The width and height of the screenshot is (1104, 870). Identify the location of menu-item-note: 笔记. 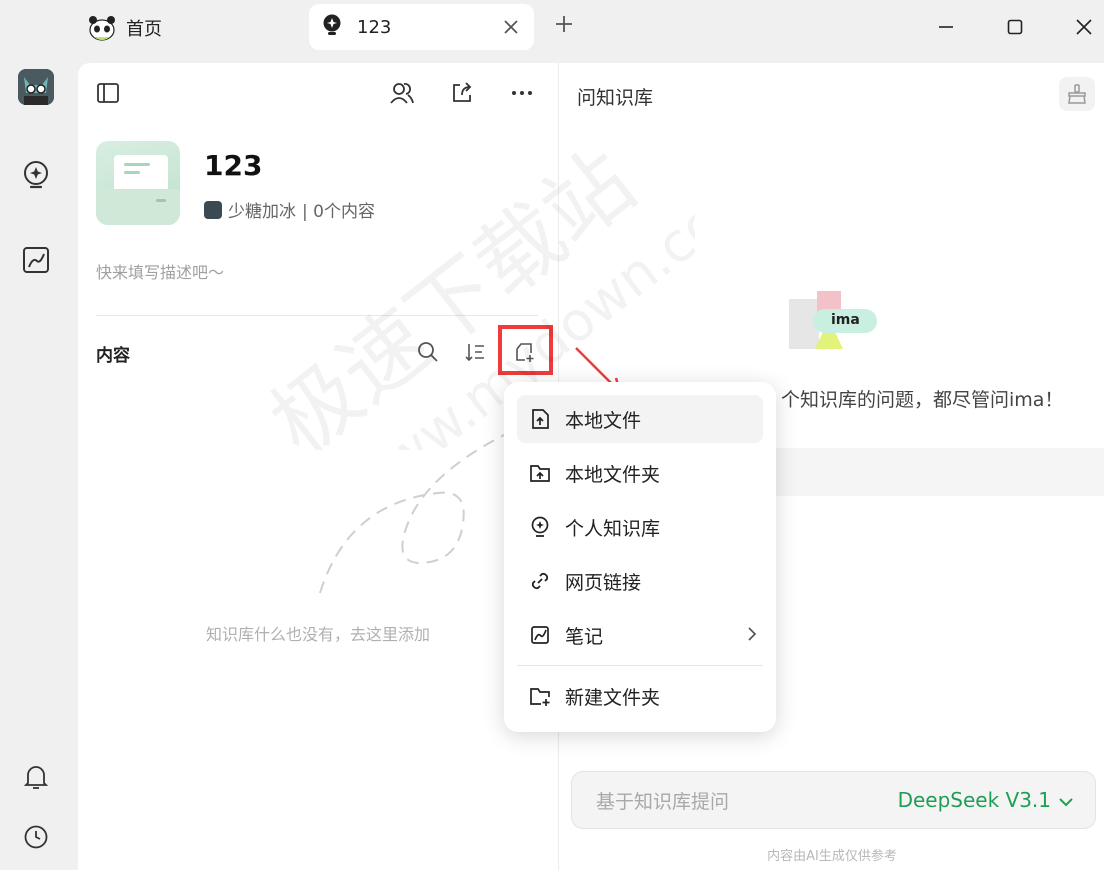
(640, 635).